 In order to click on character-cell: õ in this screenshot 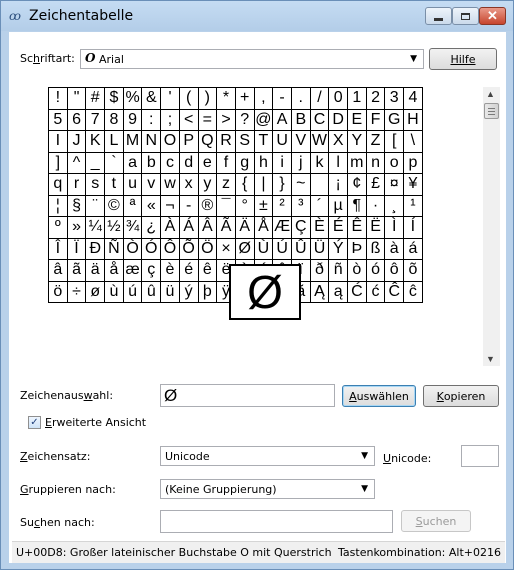, I will do `click(413, 270)`.